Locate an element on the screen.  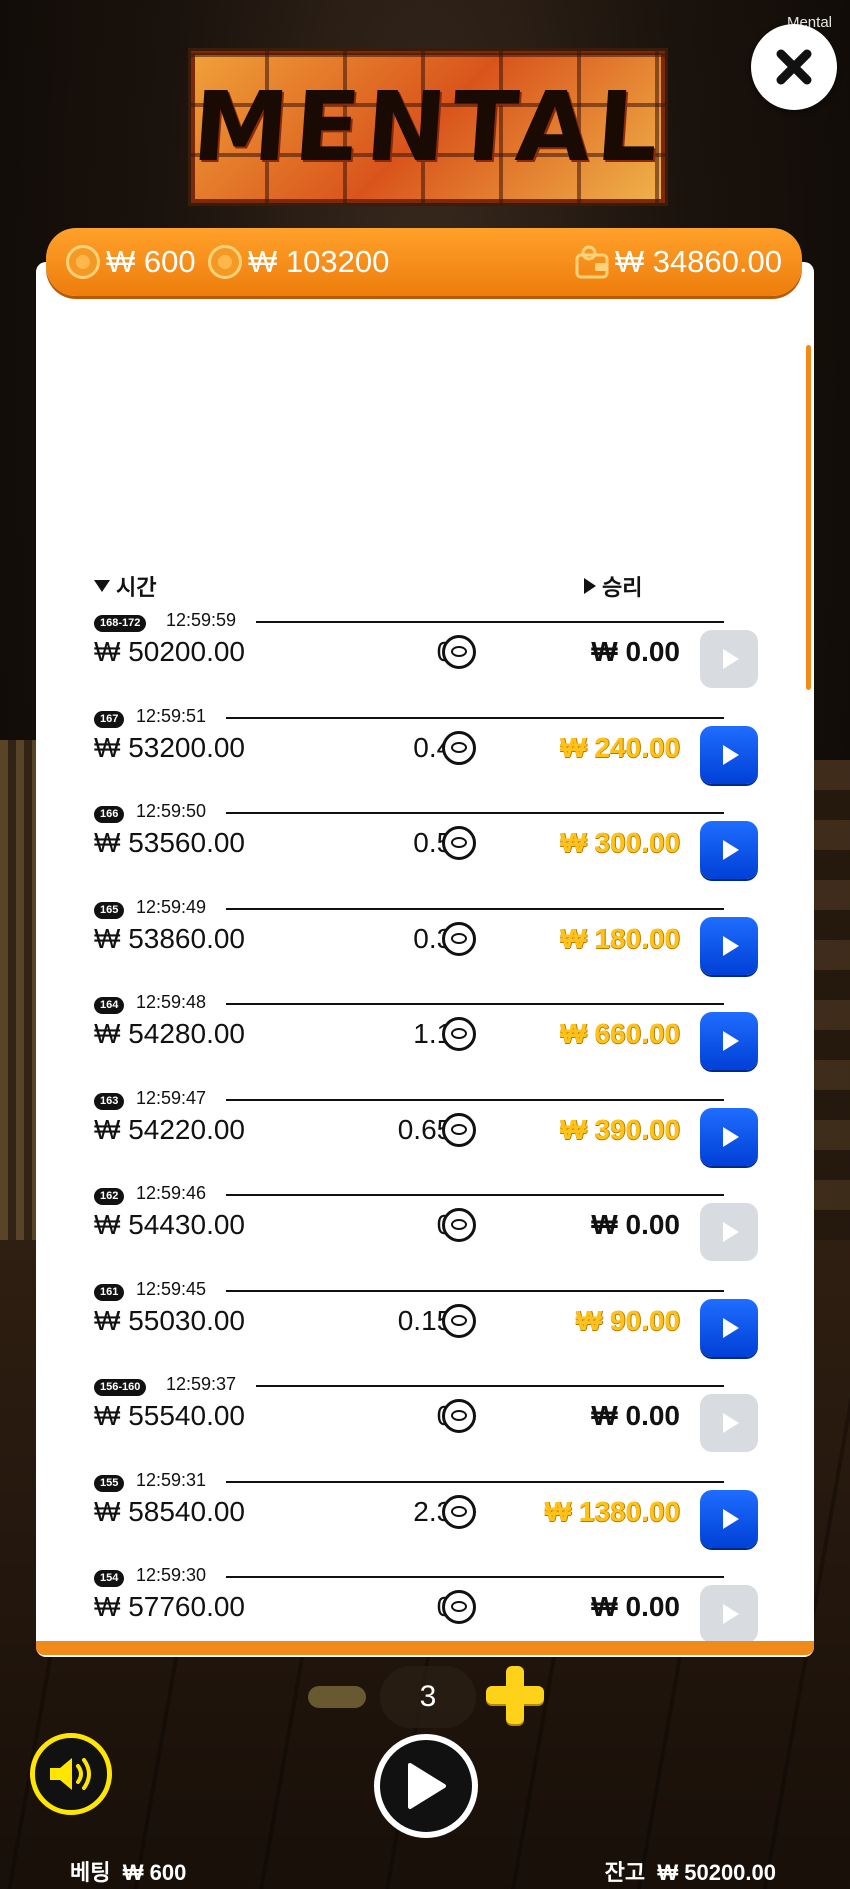
row-bet-amount: ₩ 55540.00 is located at coordinates (169, 1415).